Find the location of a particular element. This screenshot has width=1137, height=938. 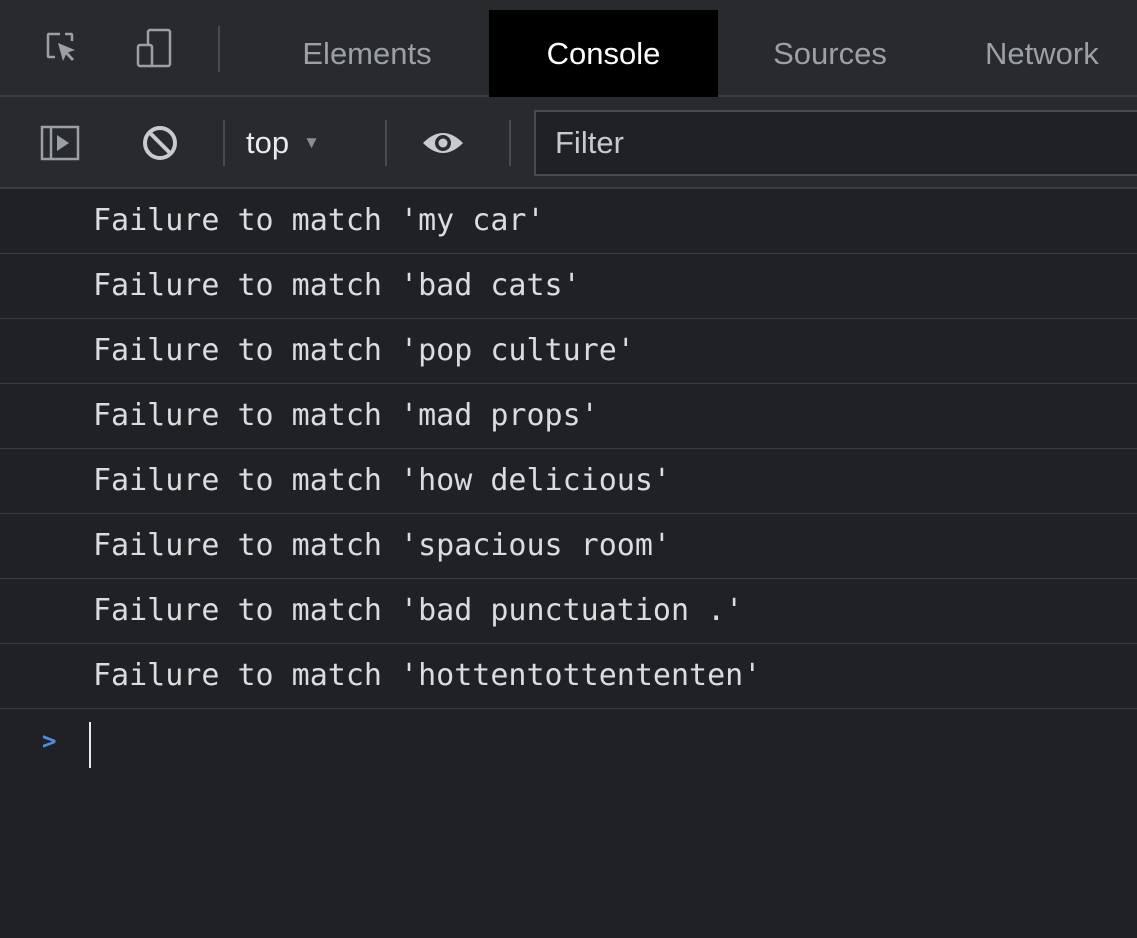

console-message: Failure to match 'bad cats' is located at coordinates (568, 286).